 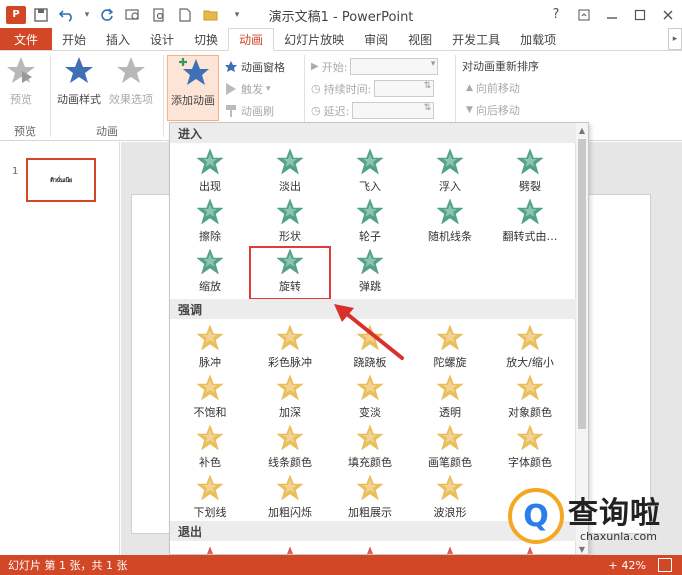 What do you see at coordinates (162, 39) in the screenshot?
I see `tab-design: 设计` at bounding box center [162, 39].